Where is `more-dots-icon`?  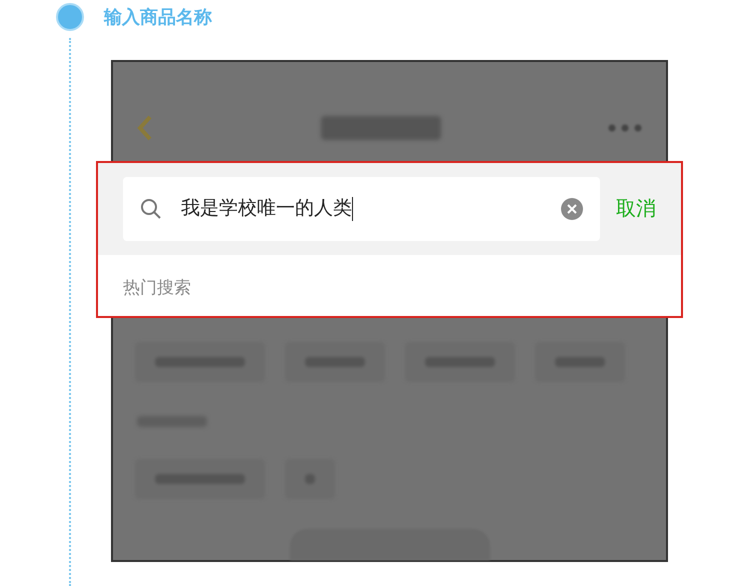
more-dots-icon is located at coordinates (625, 128).